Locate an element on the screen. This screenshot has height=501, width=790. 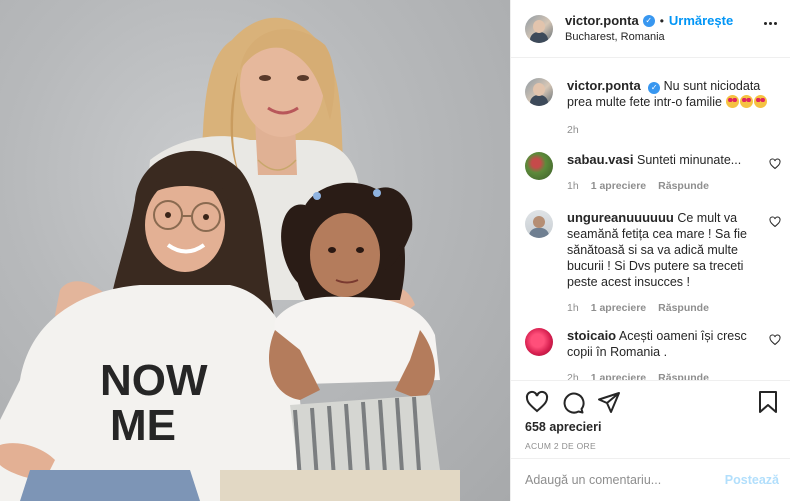
location-link: Bucharest, Romania is located at coordinates (649, 37).